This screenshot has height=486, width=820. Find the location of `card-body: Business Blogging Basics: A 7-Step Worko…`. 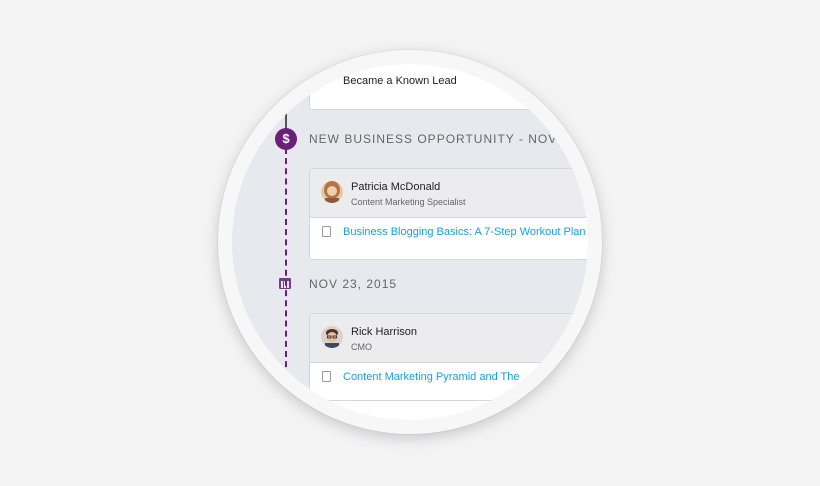

card-body: Business Blogging Basics: A 7-Step Worko… is located at coordinates (449, 238).